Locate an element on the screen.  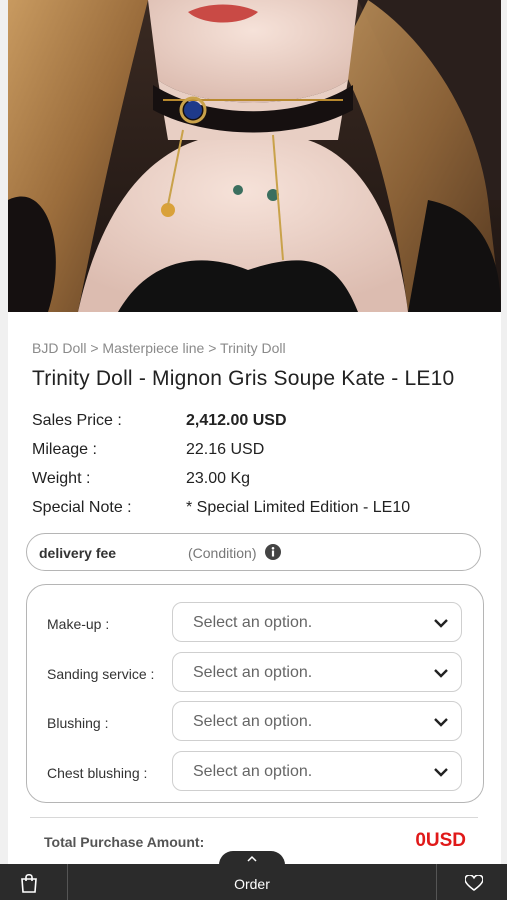
sanding-service-select-value: Select an option. is located at coordinates (253, 672).